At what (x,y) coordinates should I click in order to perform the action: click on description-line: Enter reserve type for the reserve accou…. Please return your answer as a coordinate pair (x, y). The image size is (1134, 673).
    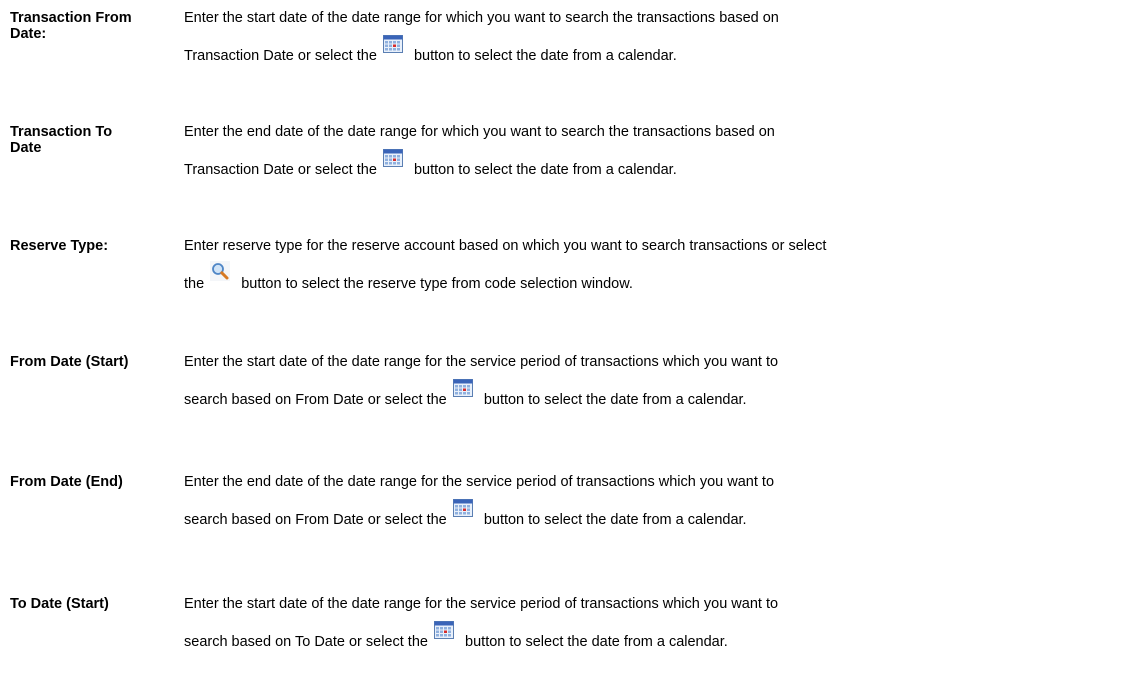
    Looking at the image, I should click on (505, 246).